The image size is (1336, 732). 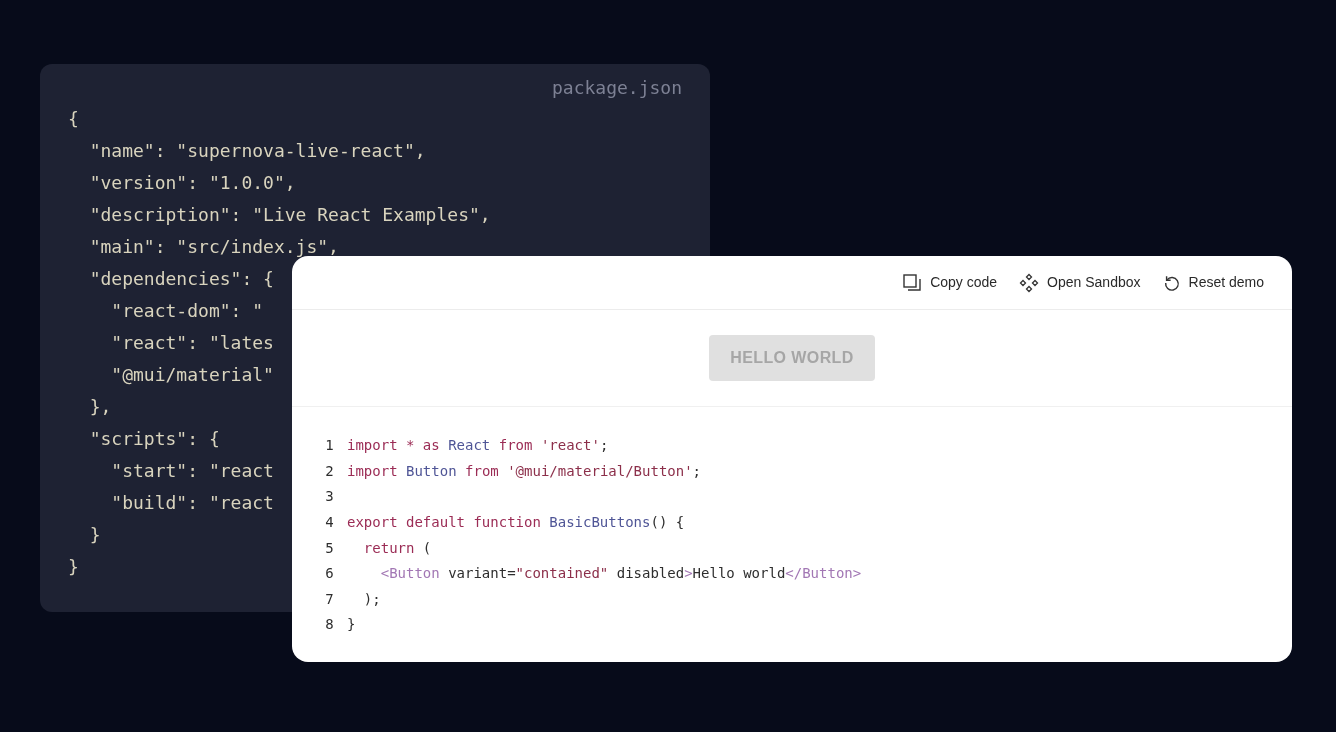 I want to click on code-line: "start": "react, so click(x=192, y=470).